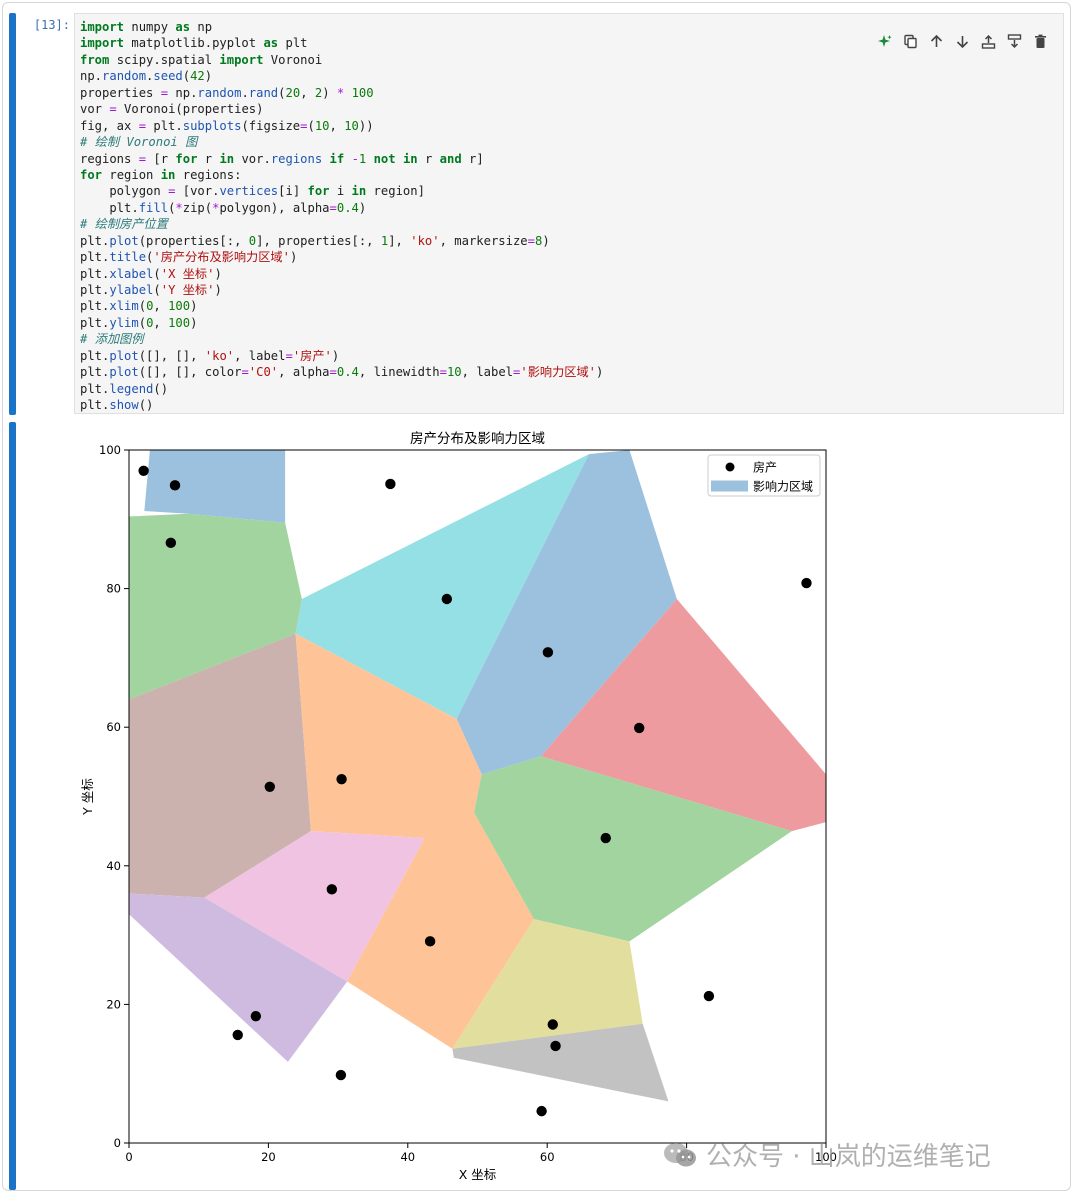 This screenshot has width=1075, height=1199. I want to click on legend-marker, so click(730, 467).